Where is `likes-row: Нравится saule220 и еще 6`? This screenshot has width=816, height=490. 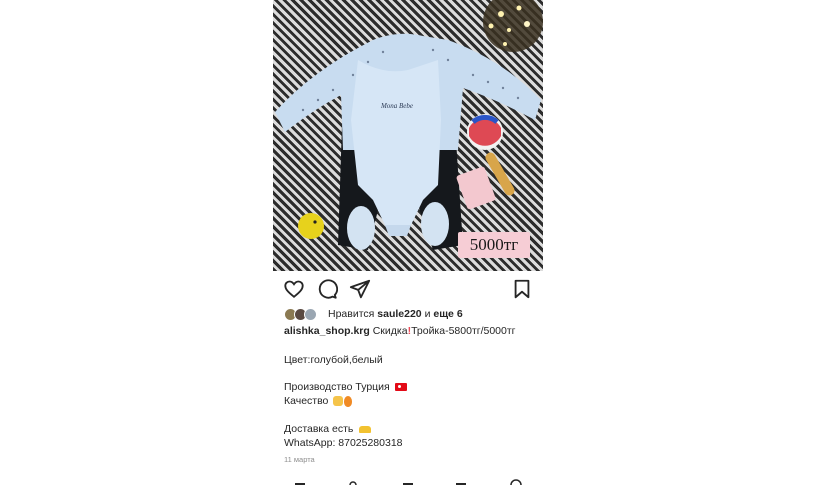 likes-row: Нравится saule220 и еще 6 is located at coordinates (413, 314).